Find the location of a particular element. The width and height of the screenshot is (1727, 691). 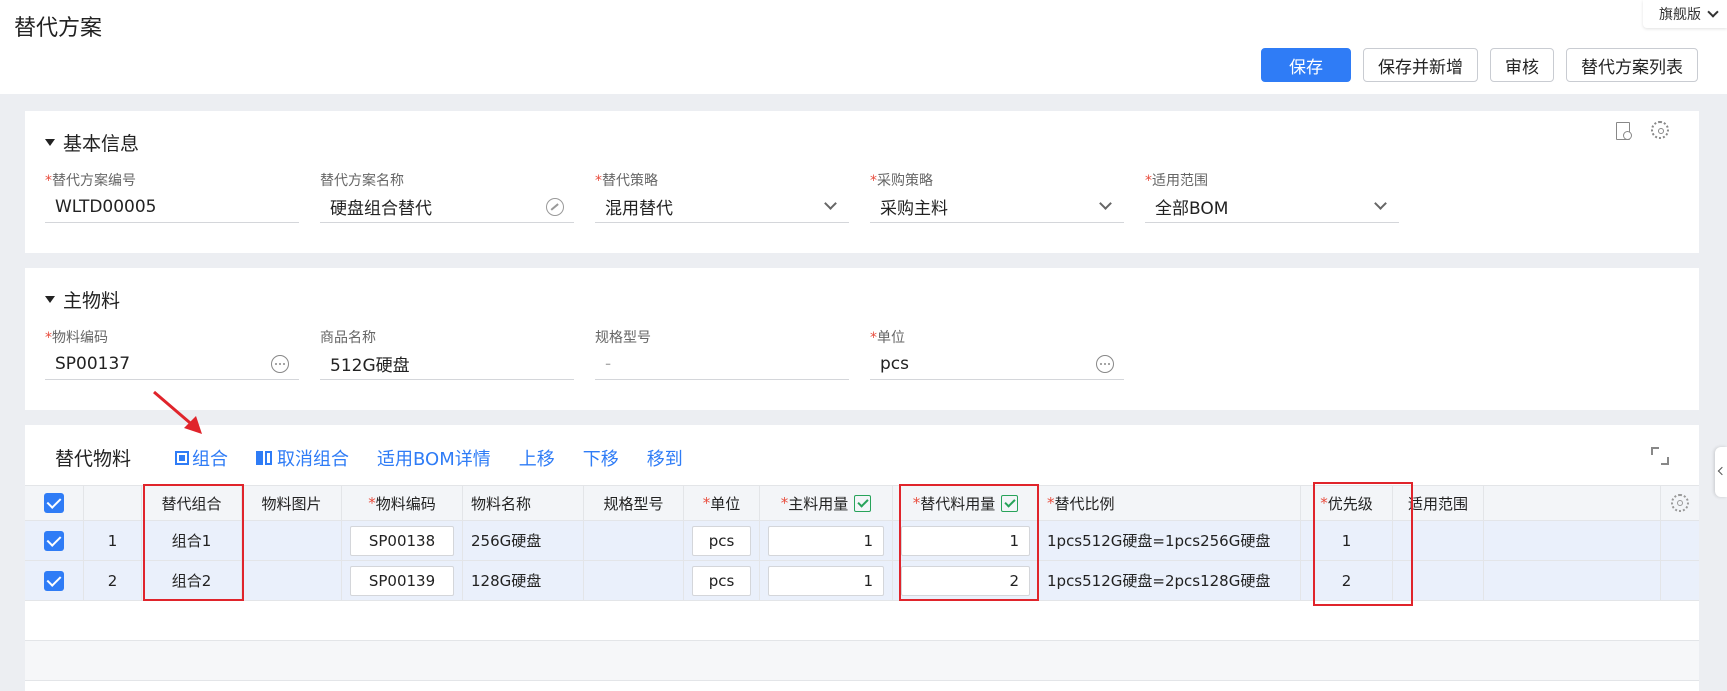

substitute-title: 替代物料 is located at coordinates (93, 459).